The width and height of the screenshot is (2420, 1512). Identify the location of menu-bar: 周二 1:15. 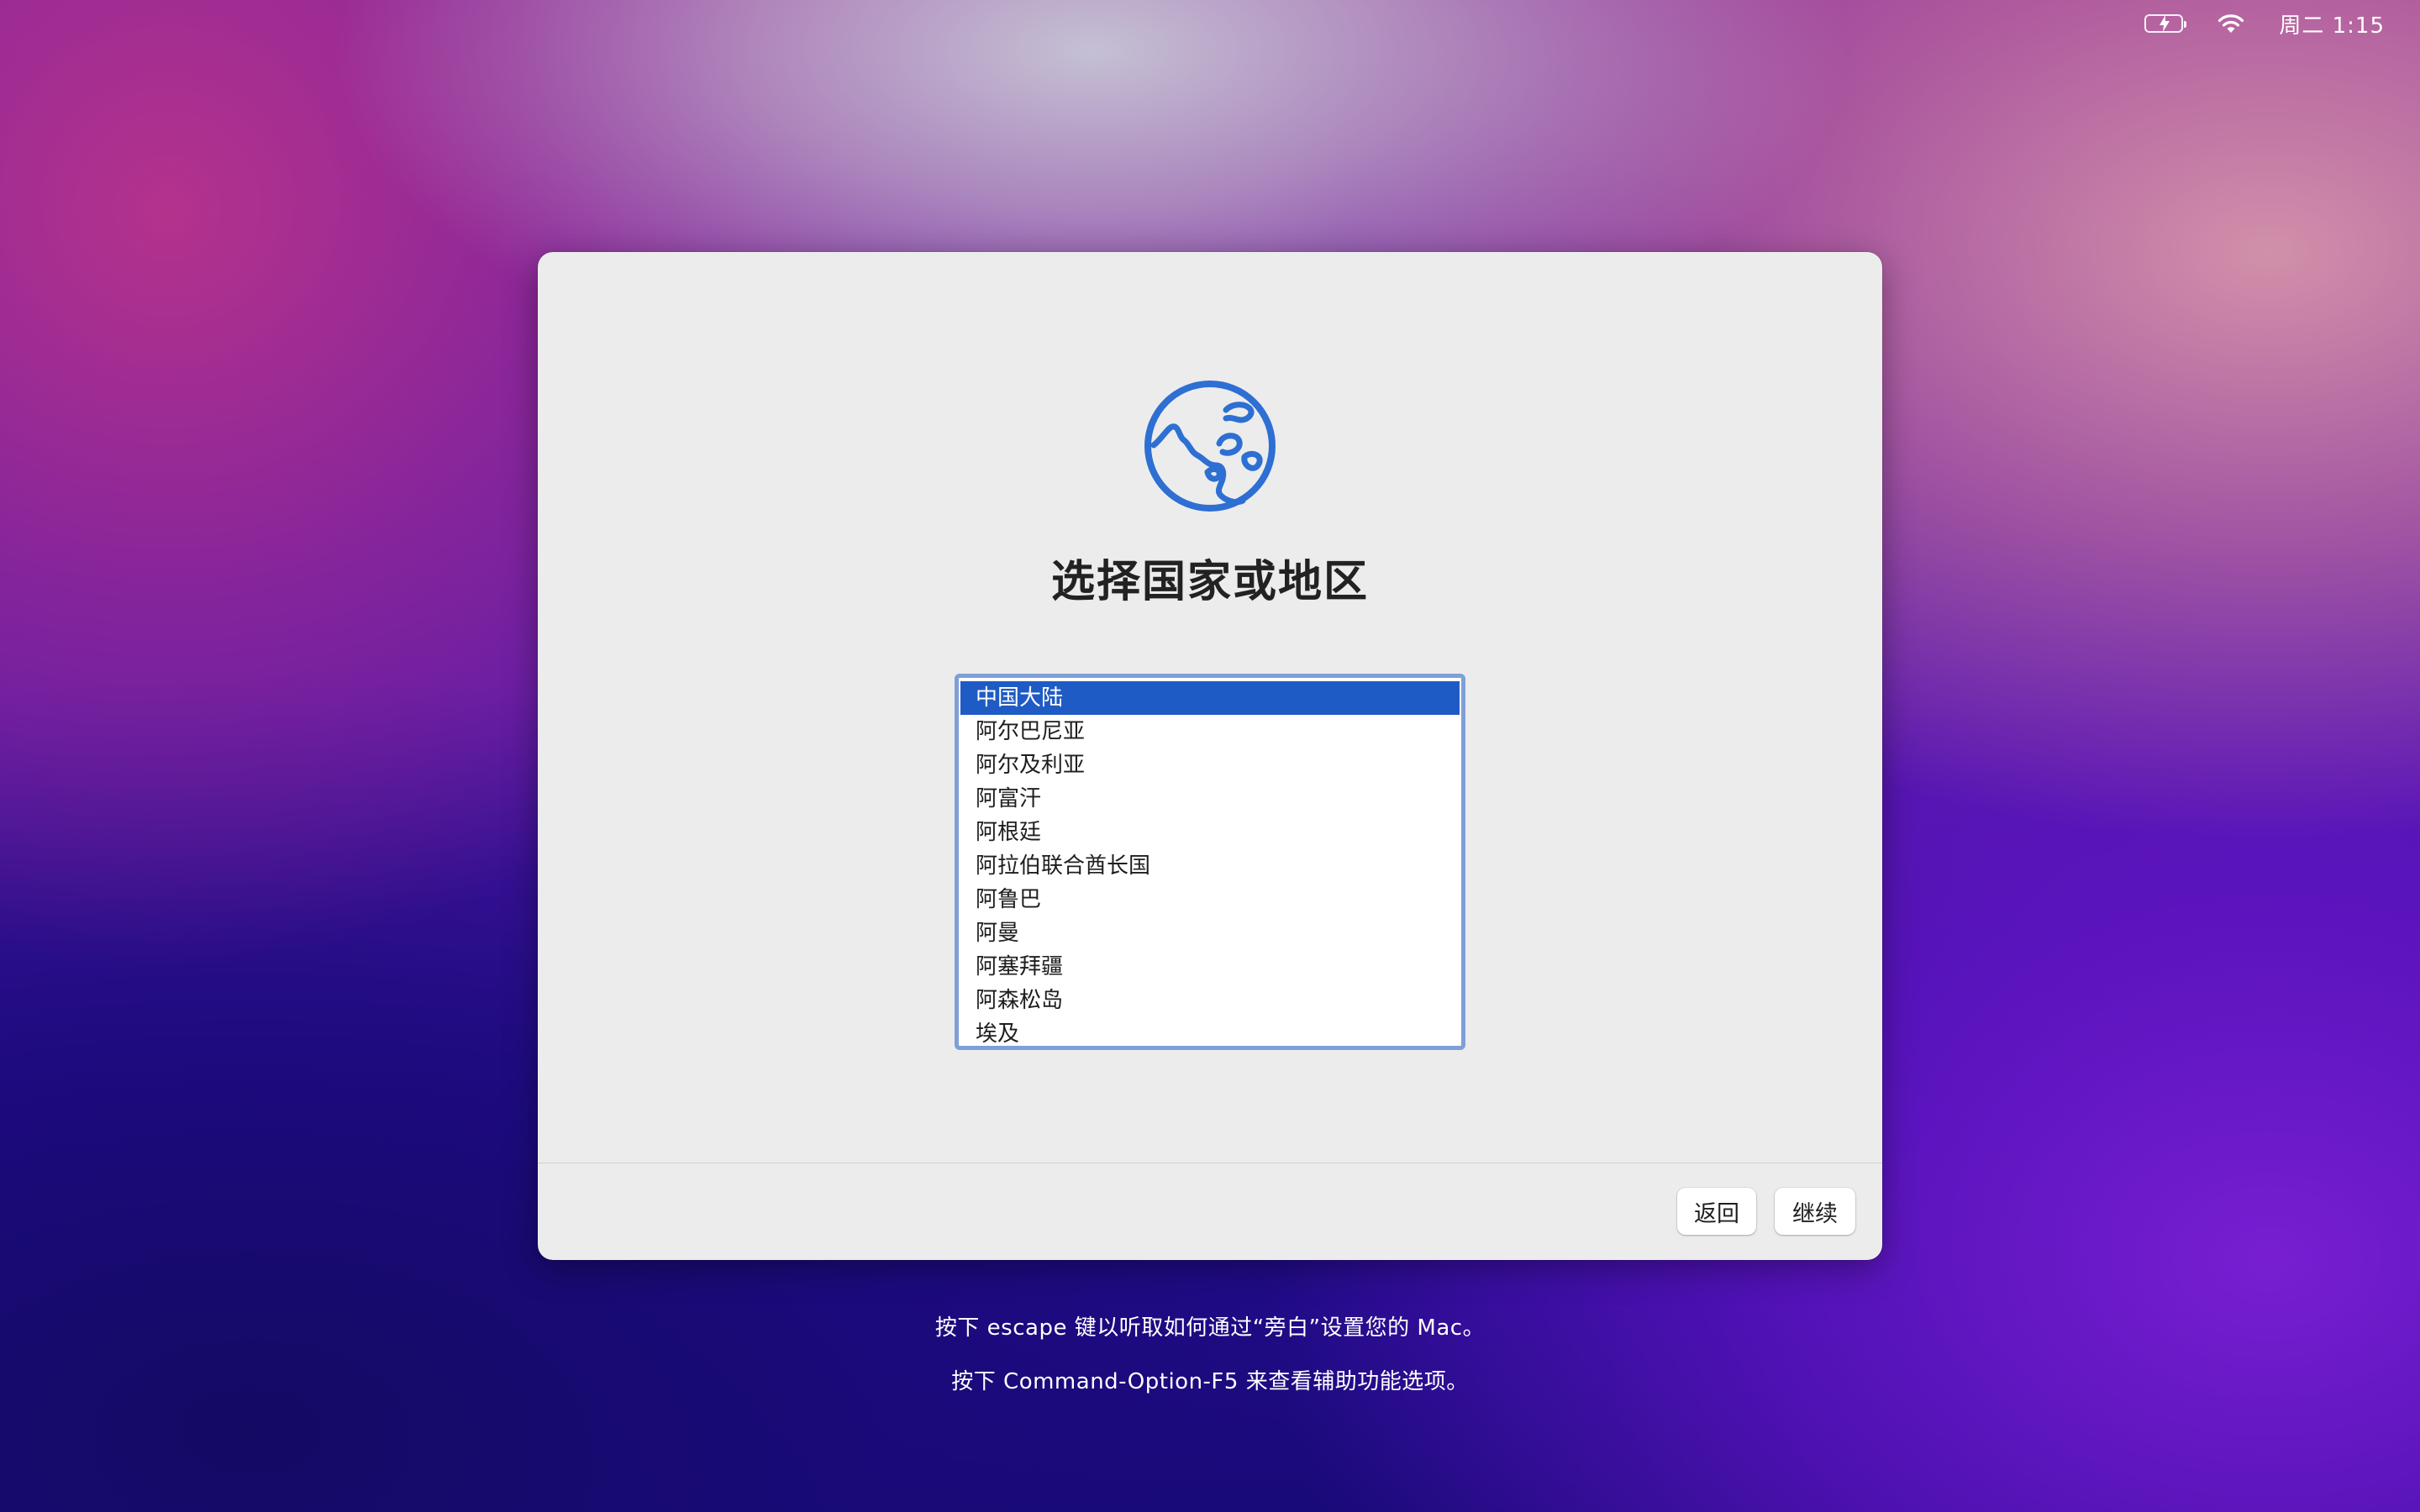
(2282, 23).